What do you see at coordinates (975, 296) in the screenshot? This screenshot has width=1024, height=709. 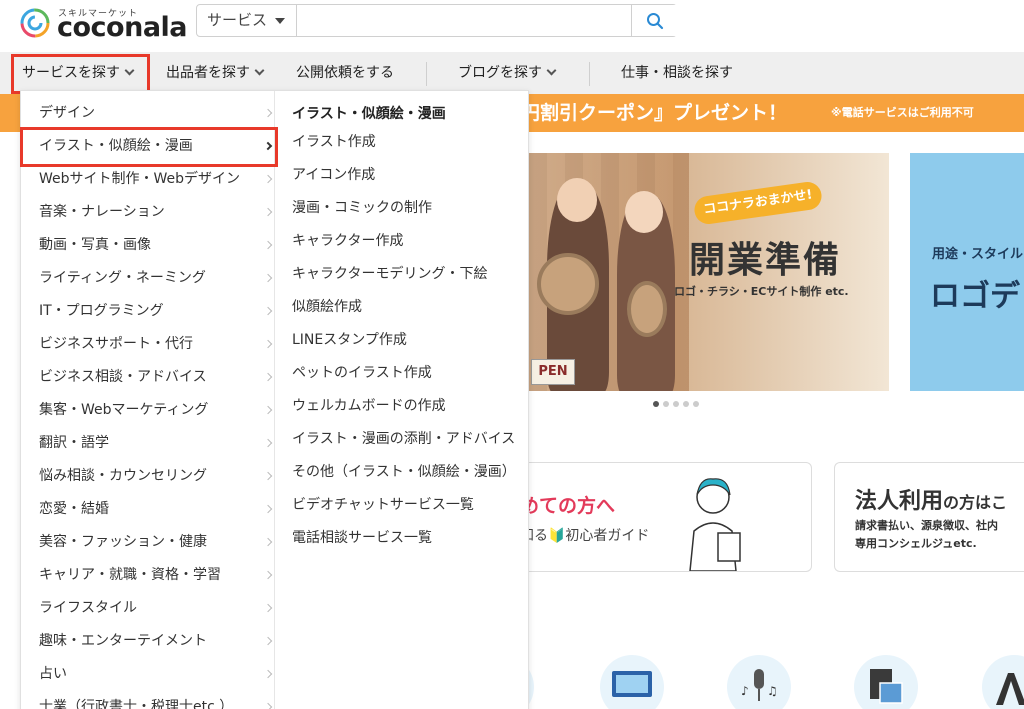 I see `hero2-title: ロゴデ` at bounding box center [975, 296].